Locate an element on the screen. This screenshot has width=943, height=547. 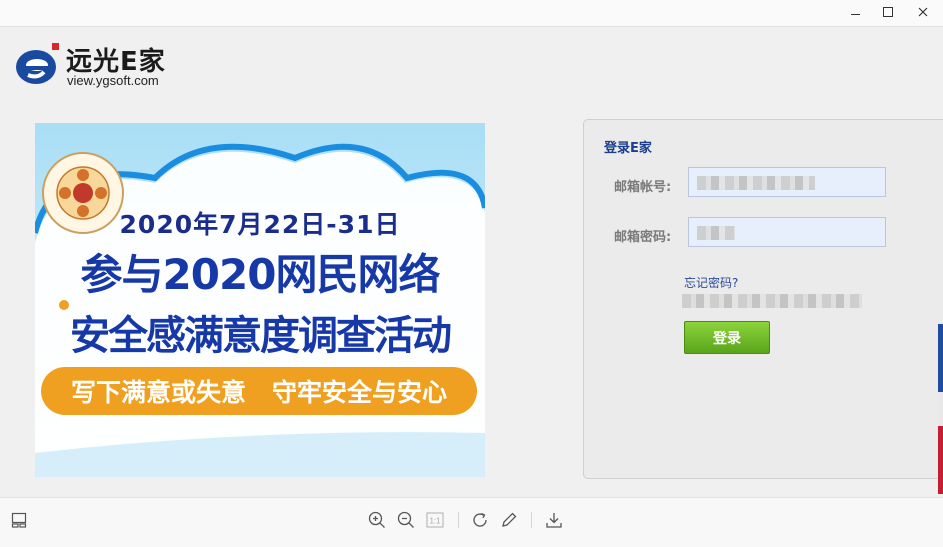
zoom-in-button is located at coordinates (377, 520).